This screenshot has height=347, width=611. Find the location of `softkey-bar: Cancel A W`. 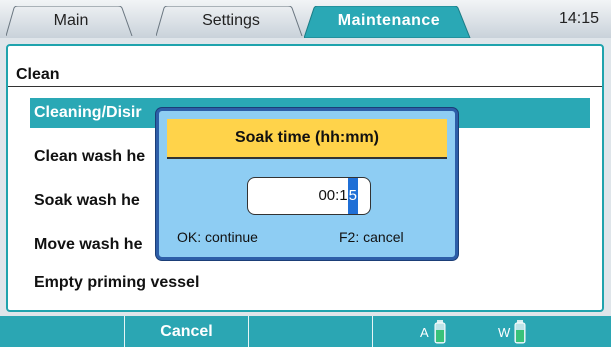

softkey-bar: Cancel A W is located at coordinates (305, 331).